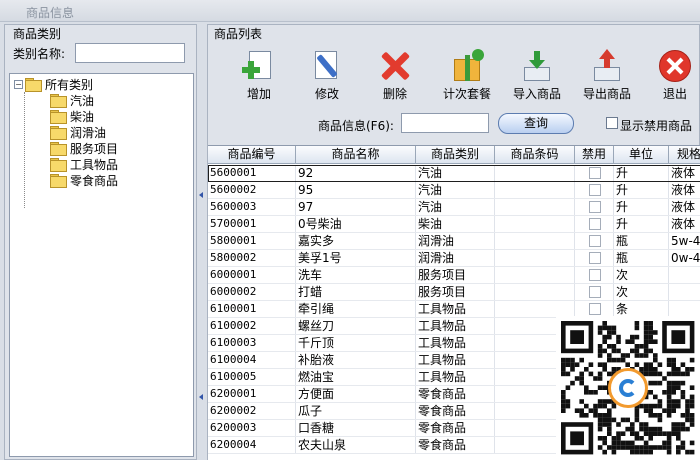 The image size is (700, 460). I want to click on cell-code: 6200003, so click(252, 428).